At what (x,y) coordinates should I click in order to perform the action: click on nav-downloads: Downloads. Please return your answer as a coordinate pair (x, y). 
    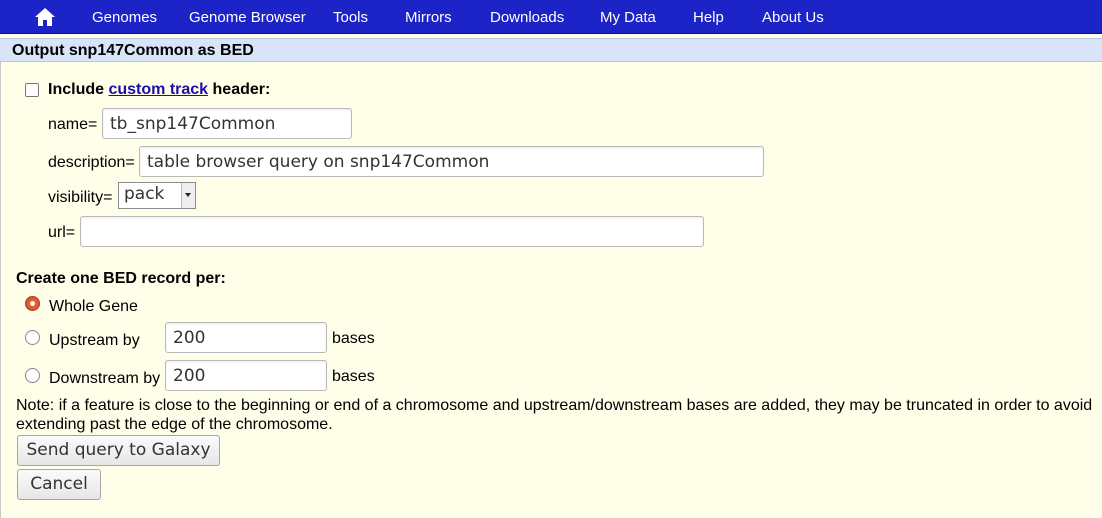
    Looking at the image, I should click on (527, 17).